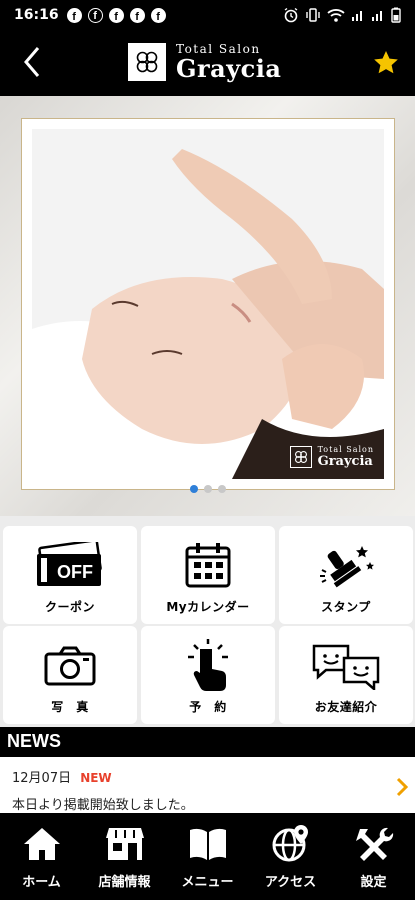 Image resolution: width=415 pixels, height=900 pixels. I want to click on store-icon, so click(125, 844).